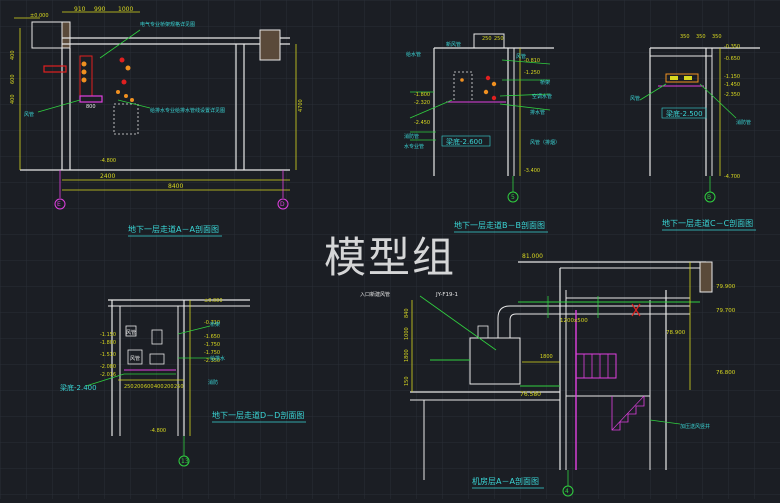  Describe the element at coordinates (375, 294) in the screenshot. I see `annotation: 入口新建风管` at that location.